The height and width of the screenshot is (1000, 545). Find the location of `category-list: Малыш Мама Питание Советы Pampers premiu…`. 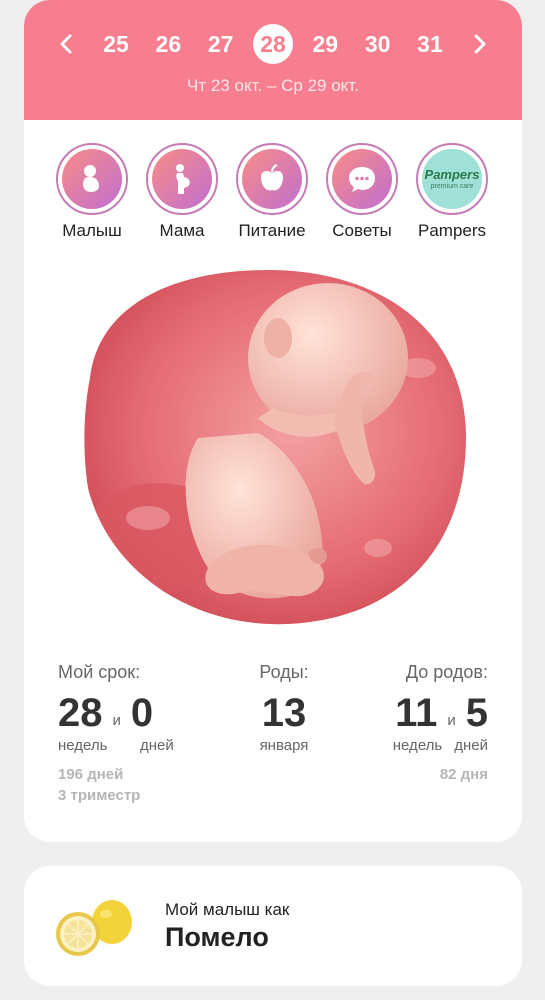

category-list: Малыш Мама Питание Советы Pampers premiu… is located at coordinates (272, 192).